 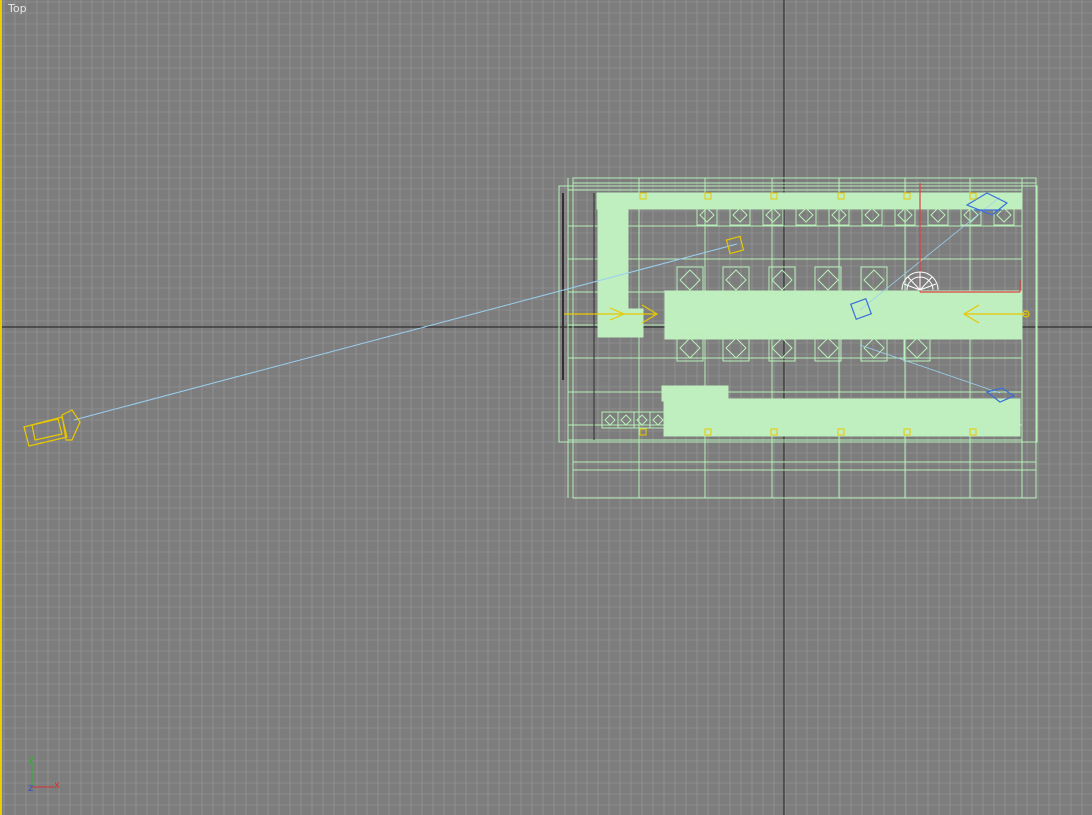 I want to click on left-wall, so click(x=613, y=253).